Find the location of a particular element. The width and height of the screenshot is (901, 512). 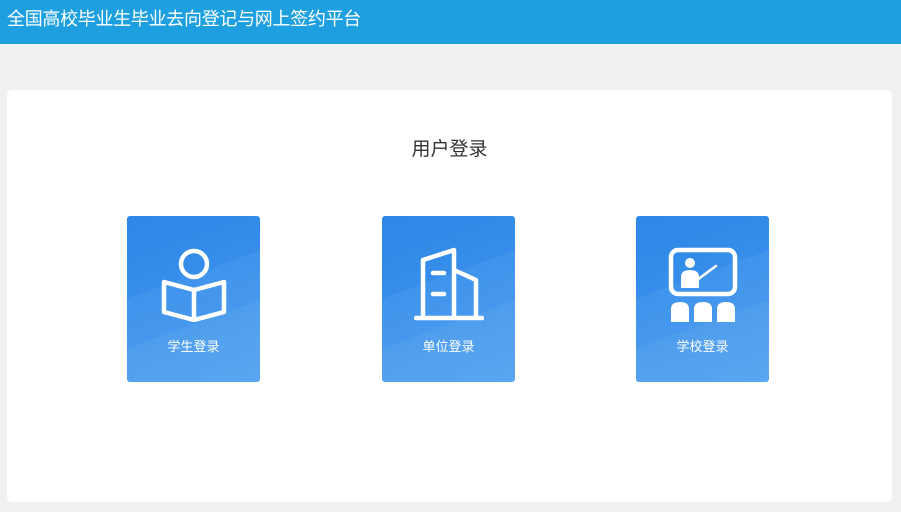

student-login-button: 学生登录 is located at coordinates (193, 299).